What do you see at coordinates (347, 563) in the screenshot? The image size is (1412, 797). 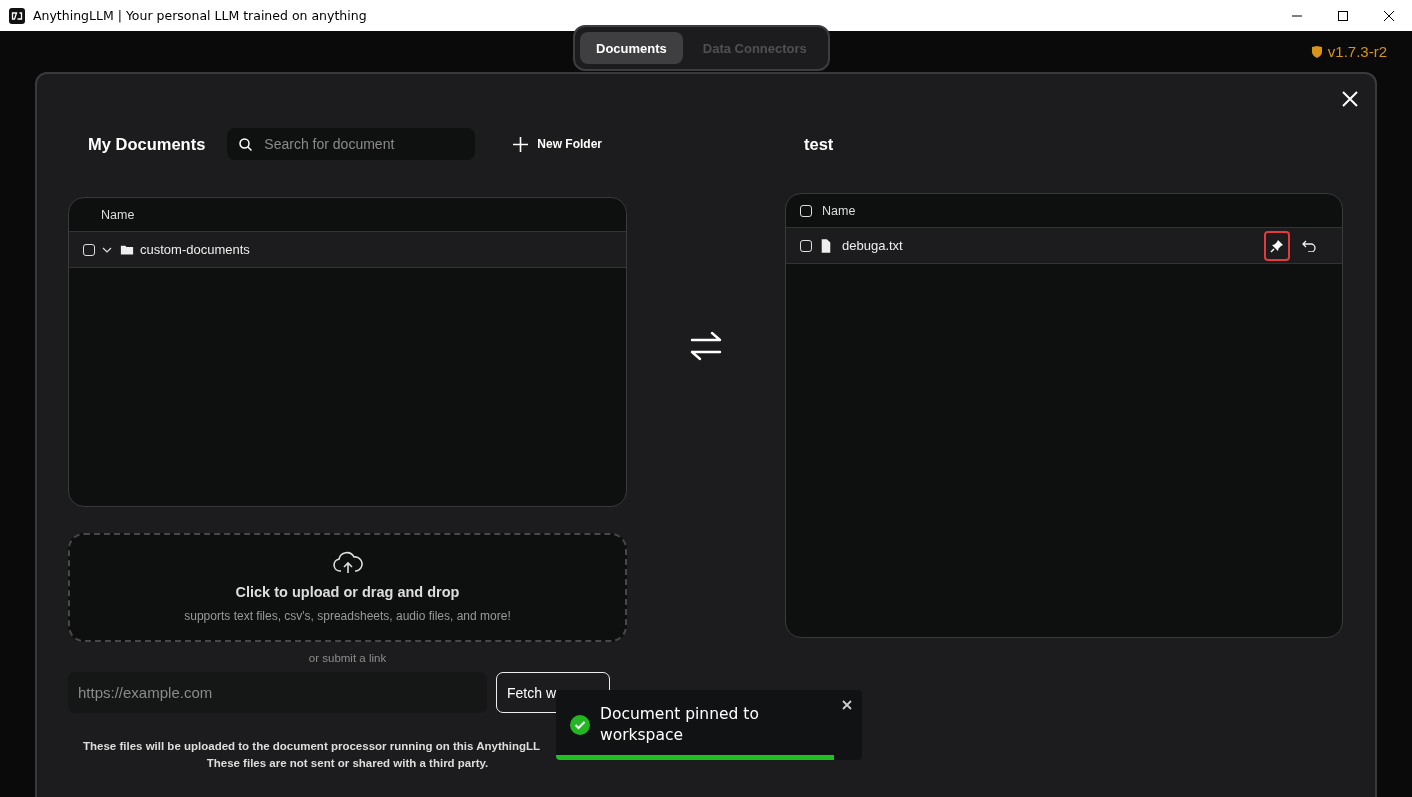 I see `cloud-upload-icon` at bounding box center [347, 563].